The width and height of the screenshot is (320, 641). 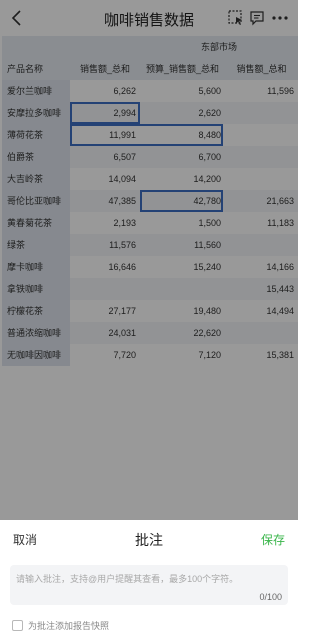 I want to click on save-button: 保存, so click(x=273, y=539).